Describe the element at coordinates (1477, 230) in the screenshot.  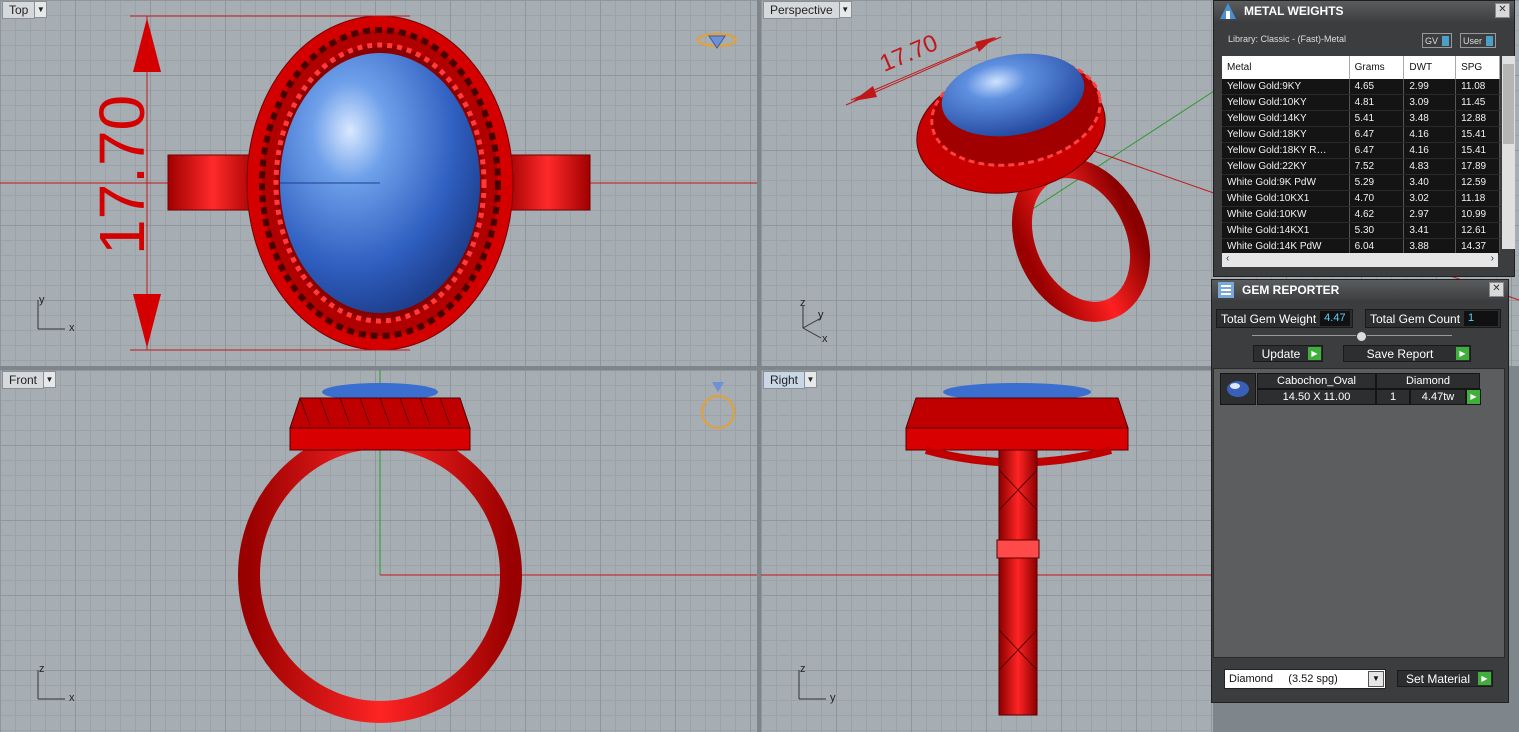
I see `table-cell: 12.61` at that location.